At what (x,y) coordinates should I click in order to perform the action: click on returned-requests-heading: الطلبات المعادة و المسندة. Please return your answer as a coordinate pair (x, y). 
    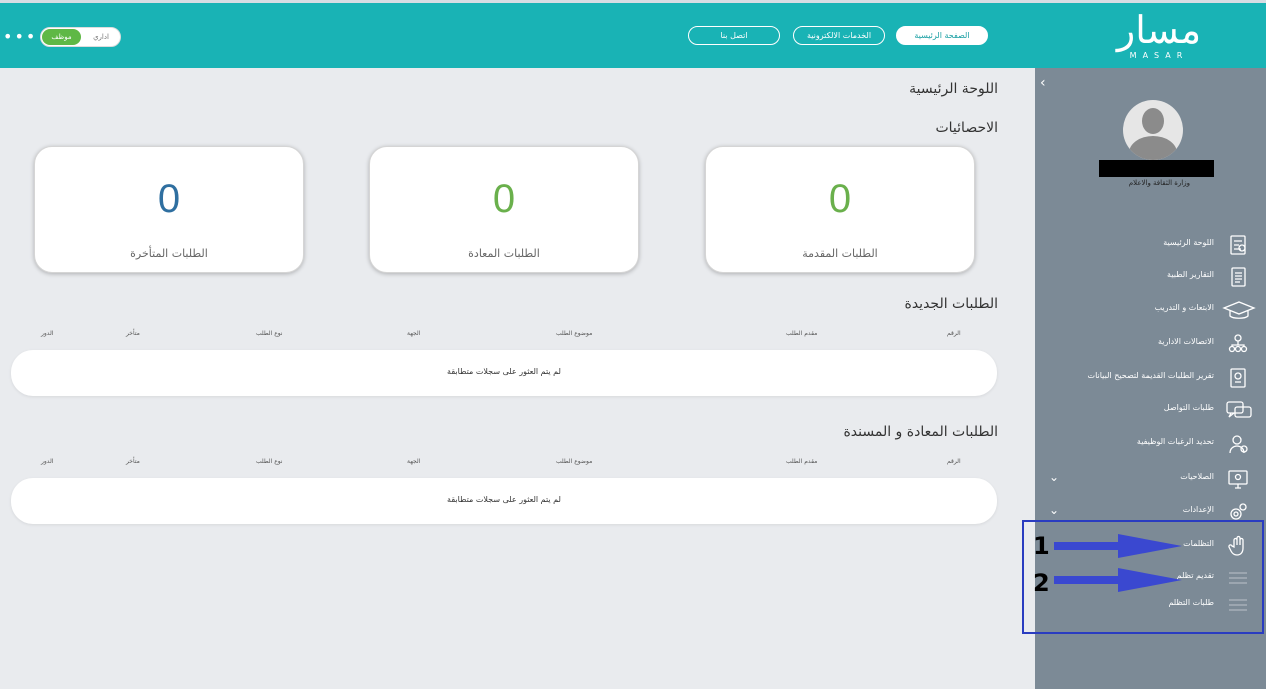
    Looking at the image, I should click on (920, 432).